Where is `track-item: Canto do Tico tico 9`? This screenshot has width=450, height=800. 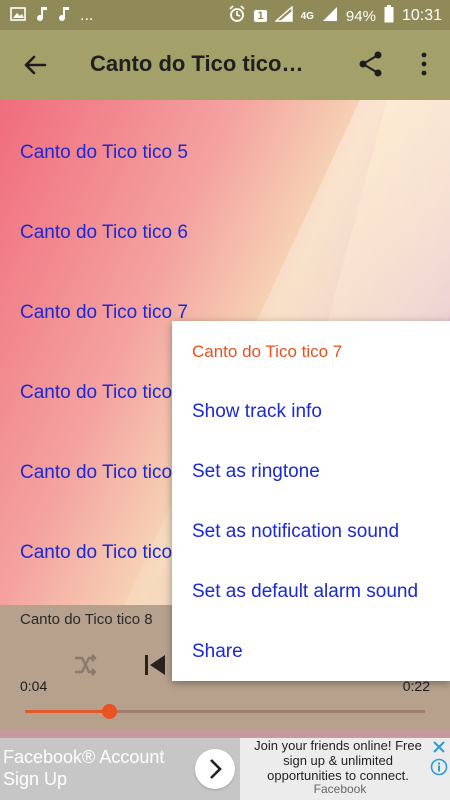 track-item: Canto do Tico tico 9 is located at coordinates (104, 473).